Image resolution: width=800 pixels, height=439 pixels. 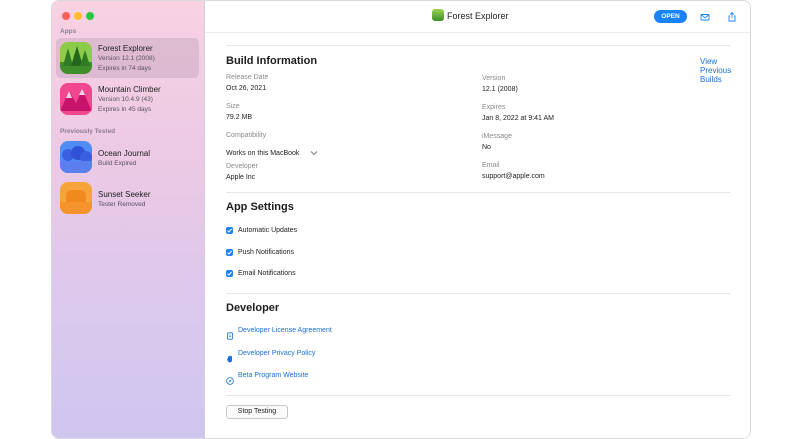 I want to click on compatibility-dropdown: Works on this MacBook, so click(x=272, y=151).